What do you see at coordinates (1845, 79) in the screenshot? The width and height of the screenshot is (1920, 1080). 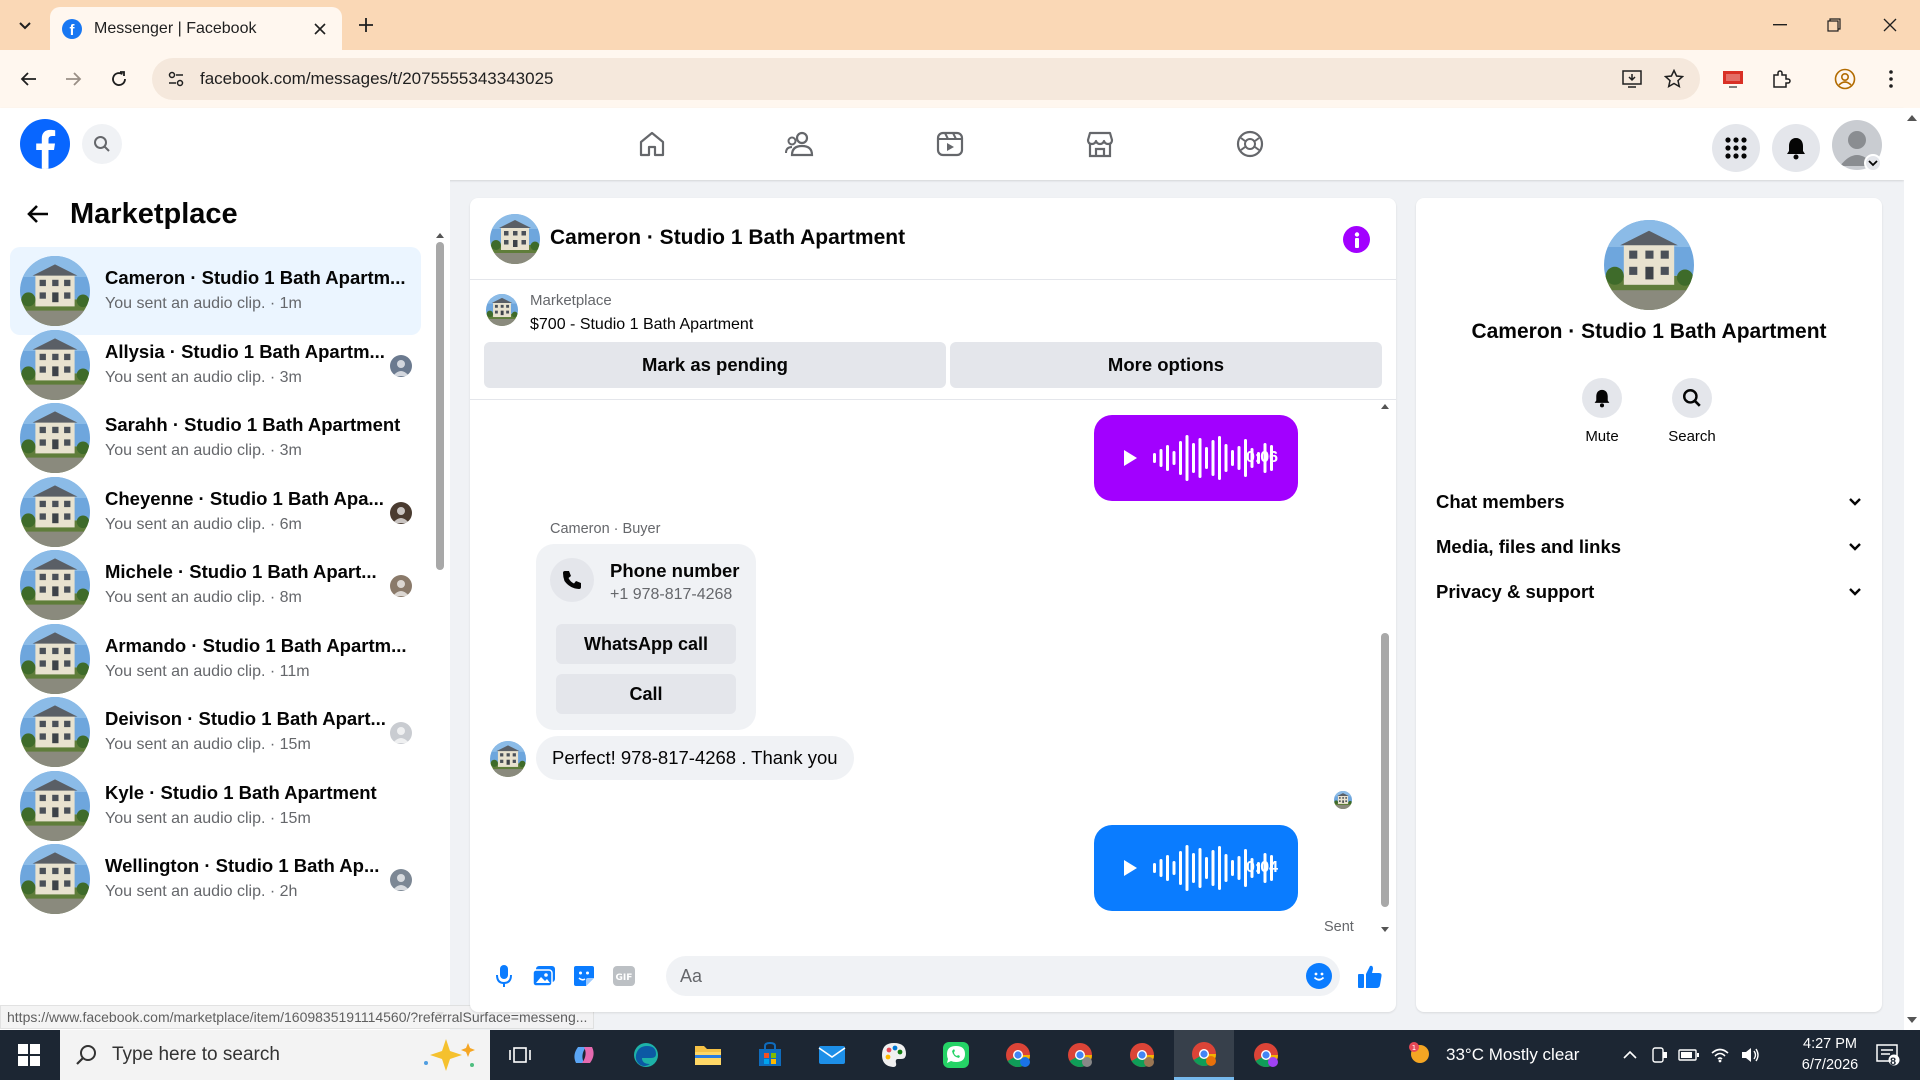 I see `profile-button` at bounding box center [1845, 79].